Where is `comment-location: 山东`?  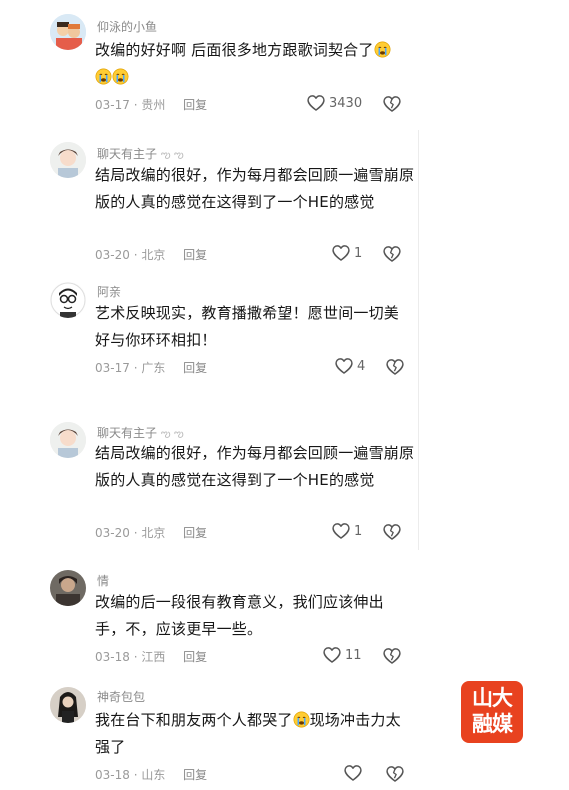 comment-location: 山东 is located at coordinates (153, 775).